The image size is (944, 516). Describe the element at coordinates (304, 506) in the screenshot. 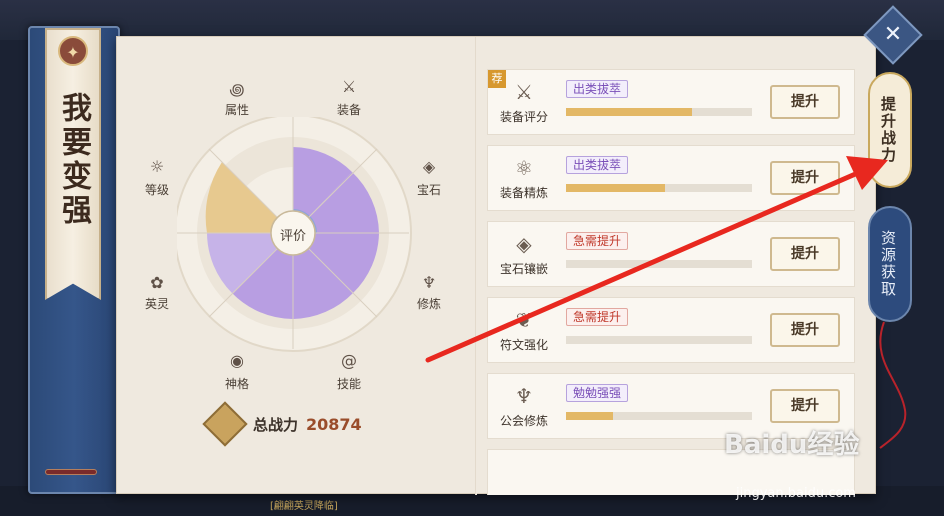

I see `bottom-tip: [翩翩英灵降临]` at that location.